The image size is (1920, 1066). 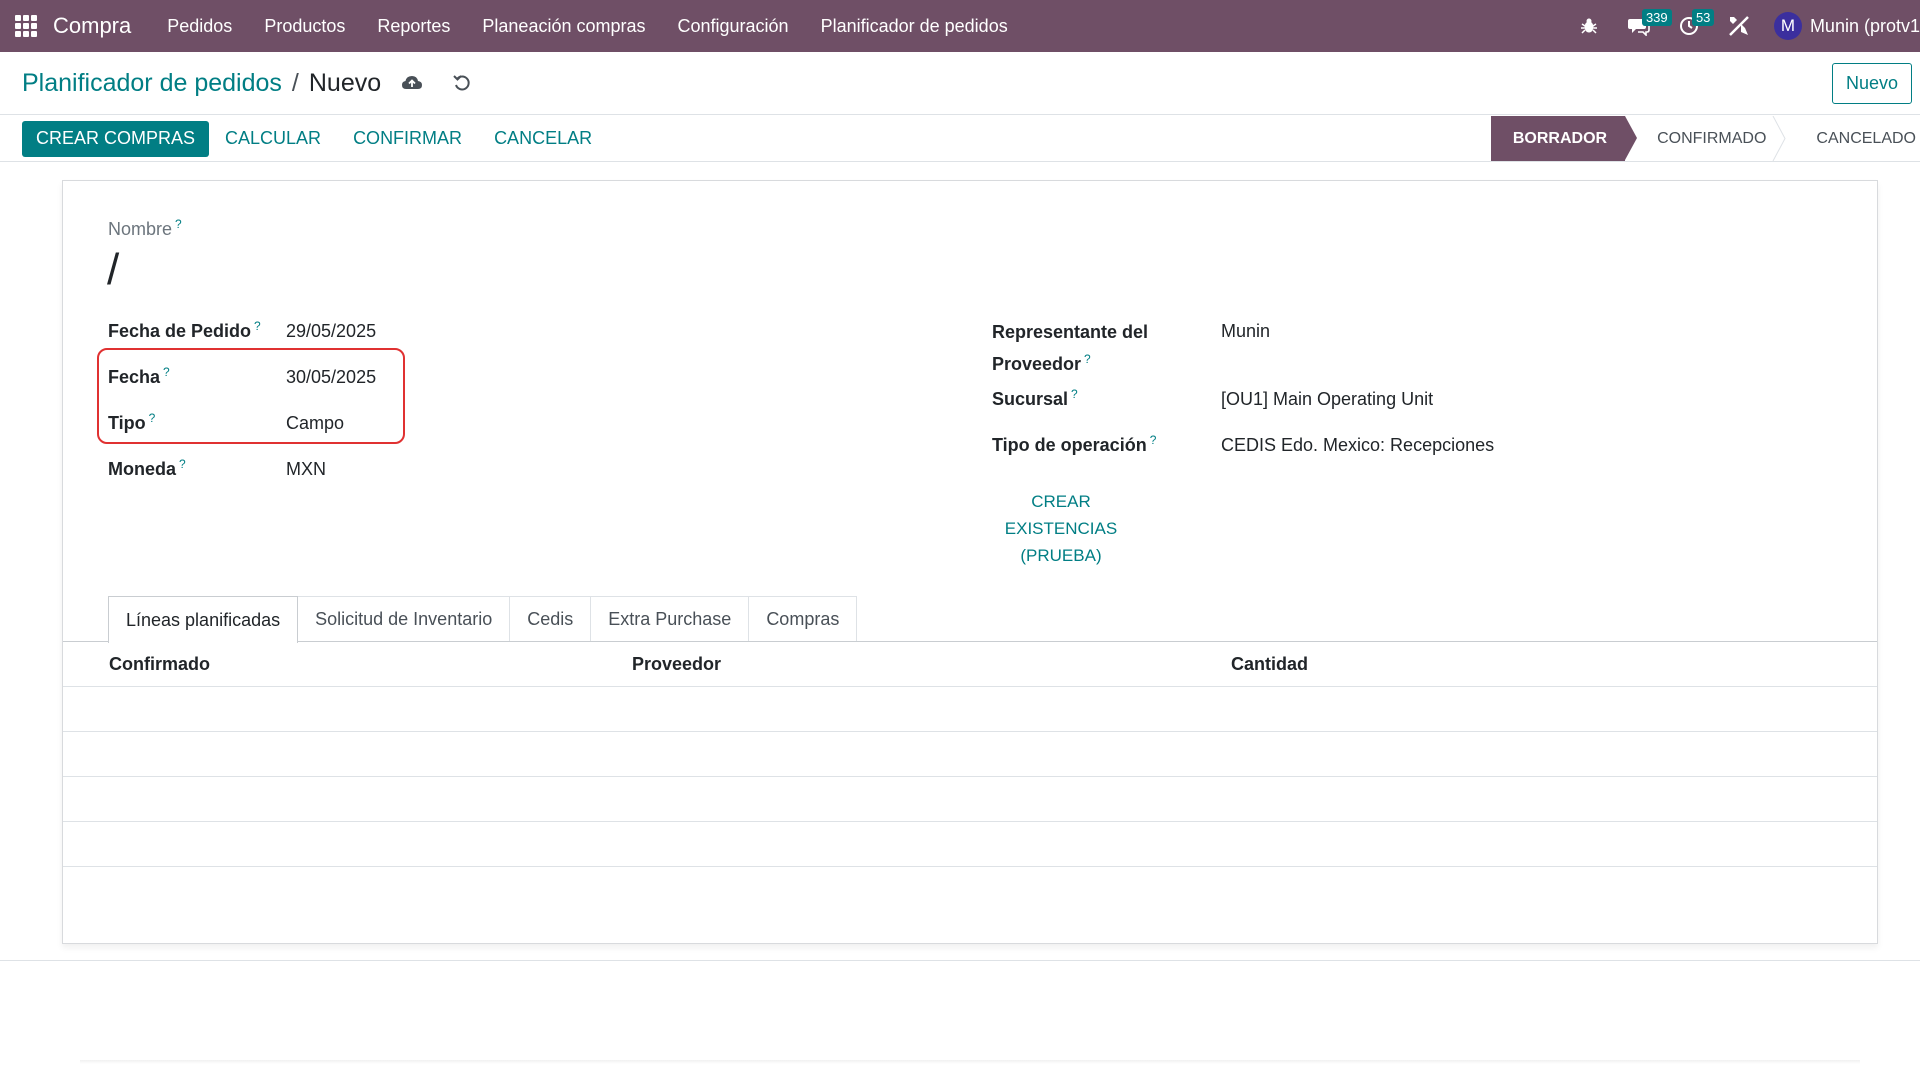 What do you see at coordinates (159, 664) in the screenshot?
I see `column-header-confirmado: Confirmado` at bounding box center [159, 664].